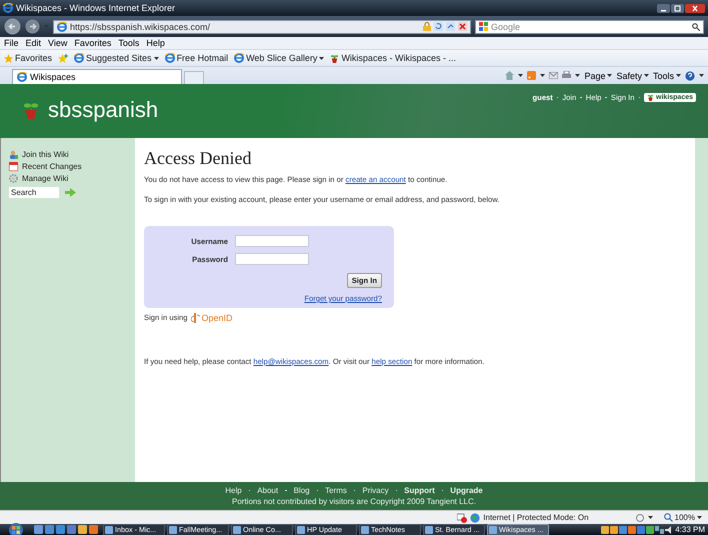 Image resolution: width=708 pixels, height=535 pixels. Describe the element at coordinates (13, 154) in the screenshot. I see `person-icon` at that location.